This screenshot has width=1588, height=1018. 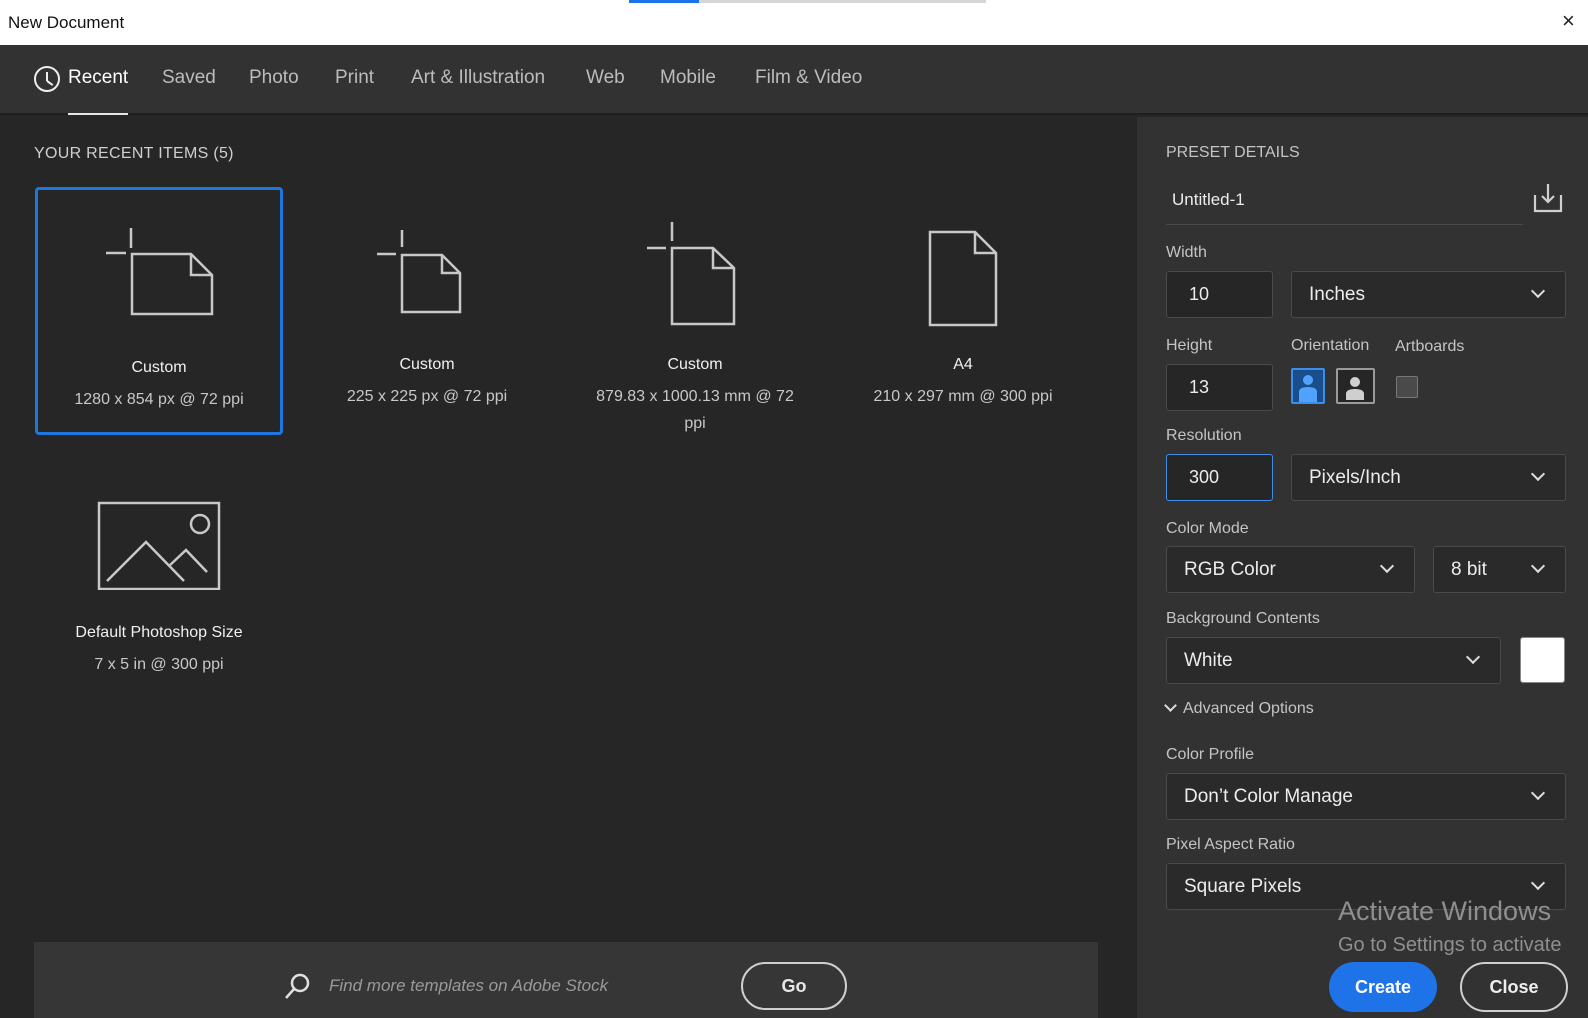 I want to click on pixel-aspect-ratio-label: Pixel Aspect Ratio, so click(x=1230, y=844).